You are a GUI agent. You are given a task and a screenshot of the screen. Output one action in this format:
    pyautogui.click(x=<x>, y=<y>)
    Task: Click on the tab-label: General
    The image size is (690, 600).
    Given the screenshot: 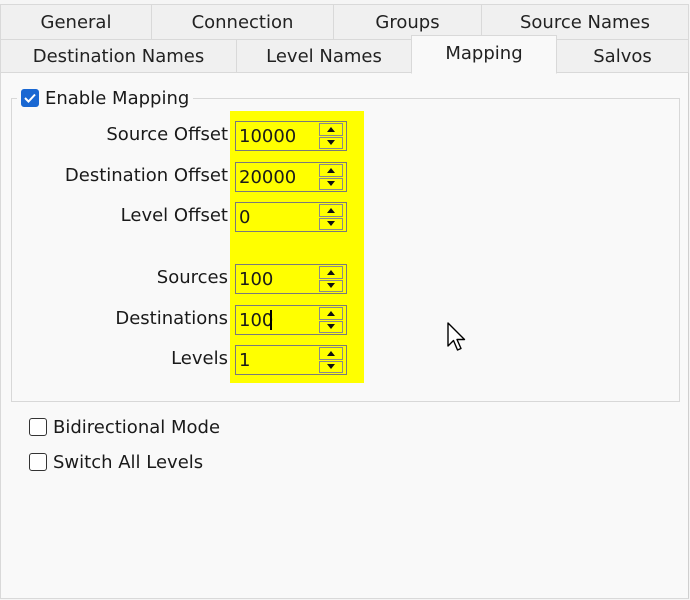 What is the action you would take?
    pyautogui.click(x=76, y=22)
    